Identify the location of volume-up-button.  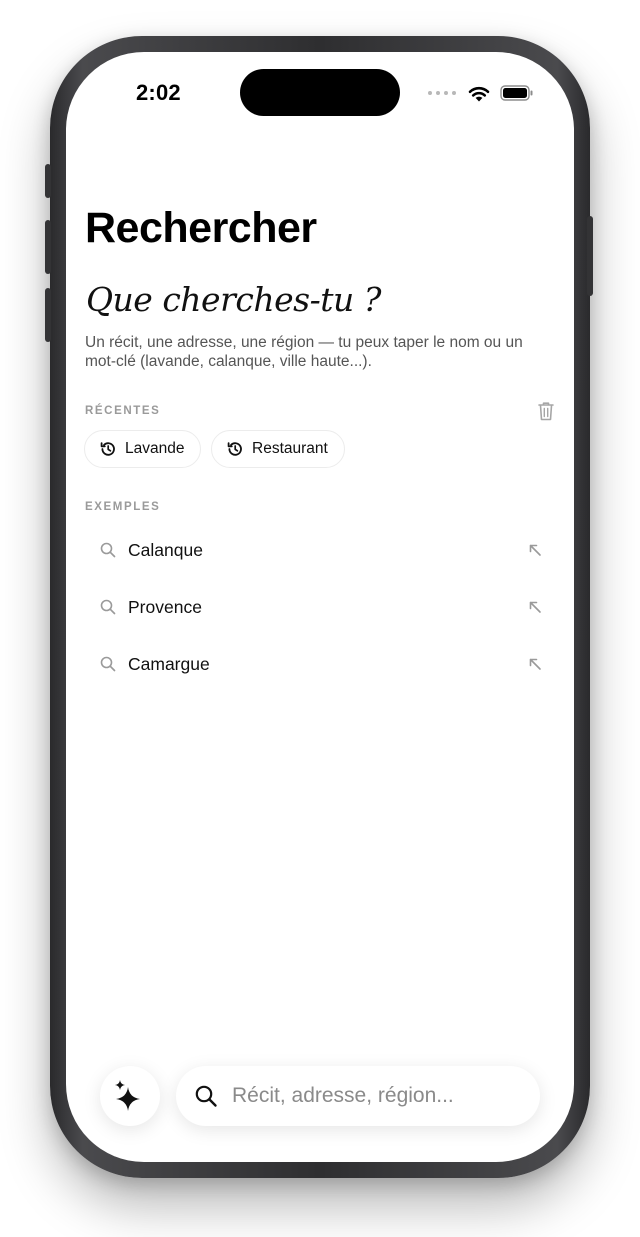
(48, 247).